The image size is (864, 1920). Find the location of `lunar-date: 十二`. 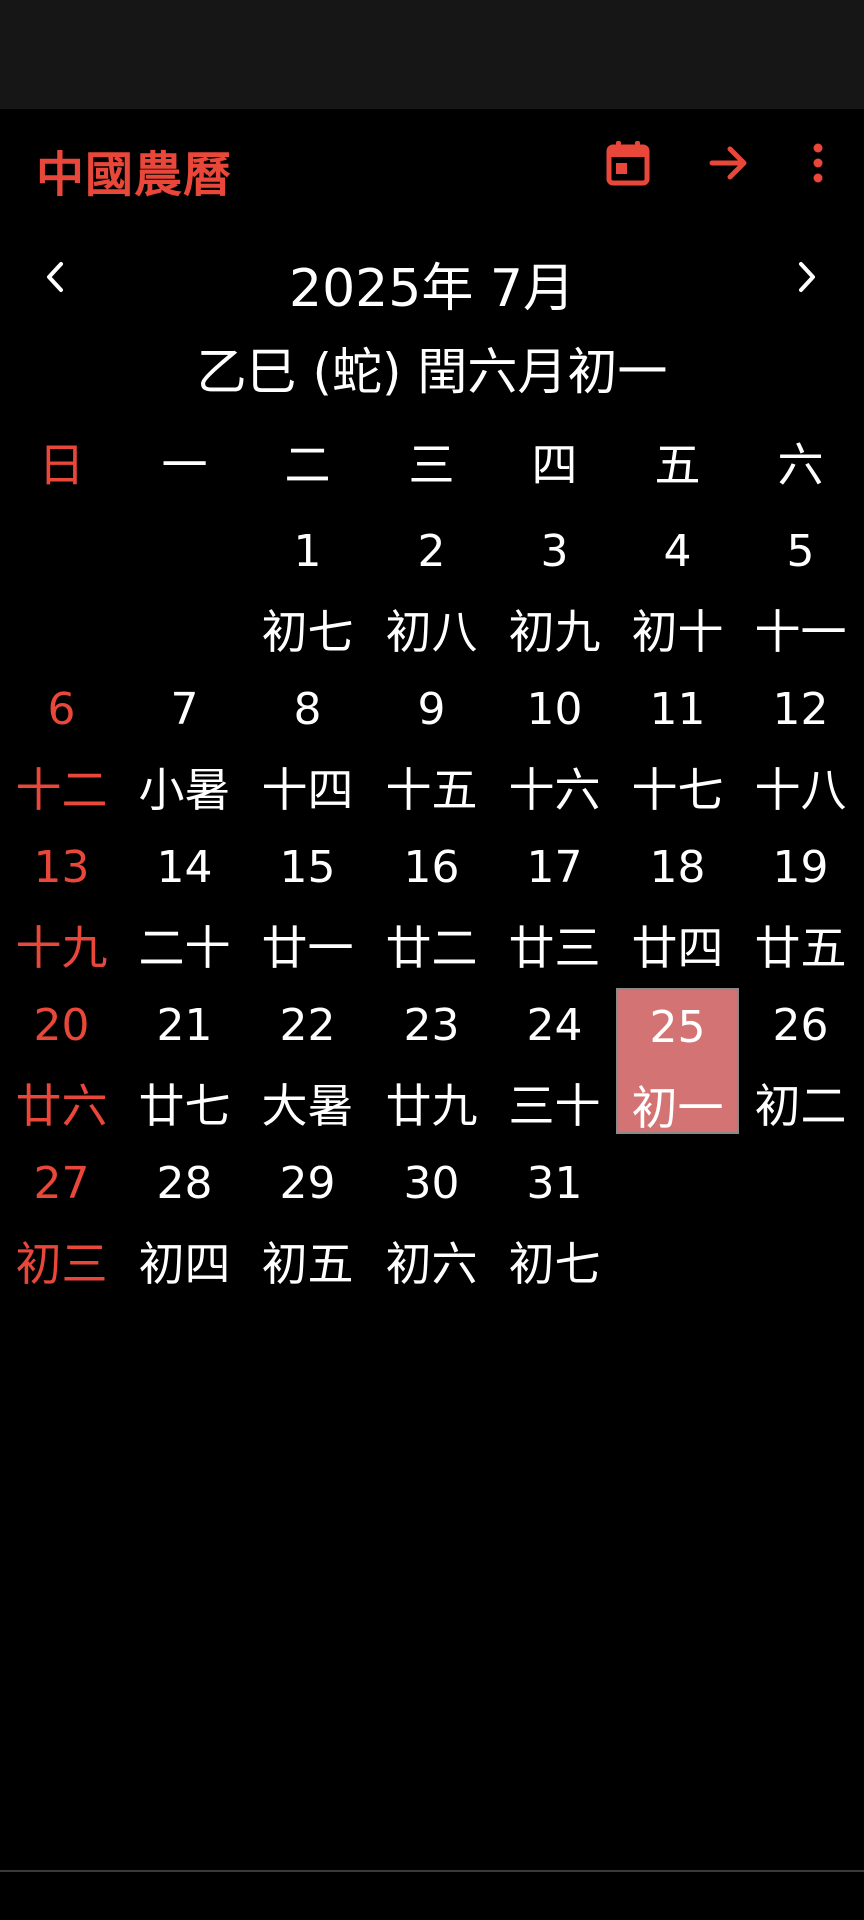

lunar-date: 十二 is located at coordinates (61, 790).